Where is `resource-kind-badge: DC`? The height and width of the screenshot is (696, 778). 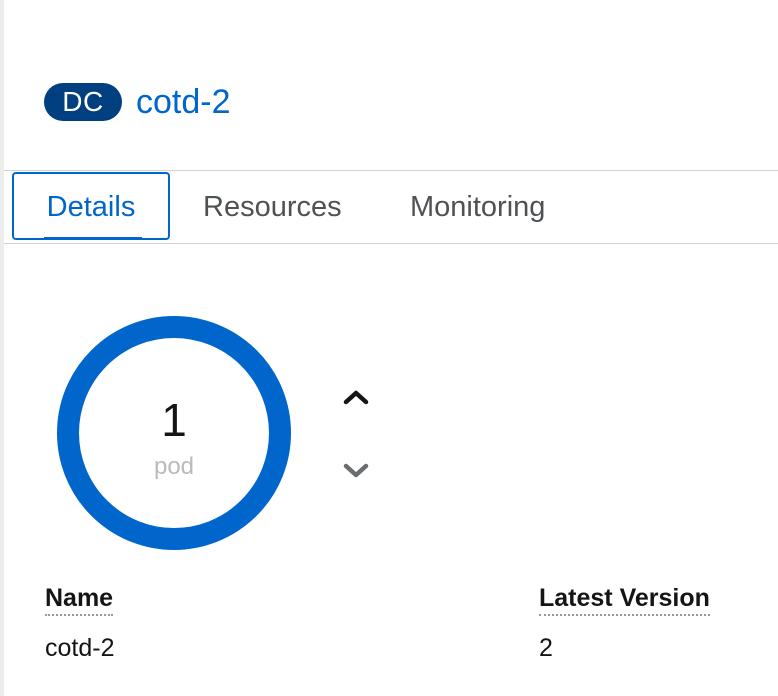 resource-kind-badge: DC is located at coordinates (83, 102).